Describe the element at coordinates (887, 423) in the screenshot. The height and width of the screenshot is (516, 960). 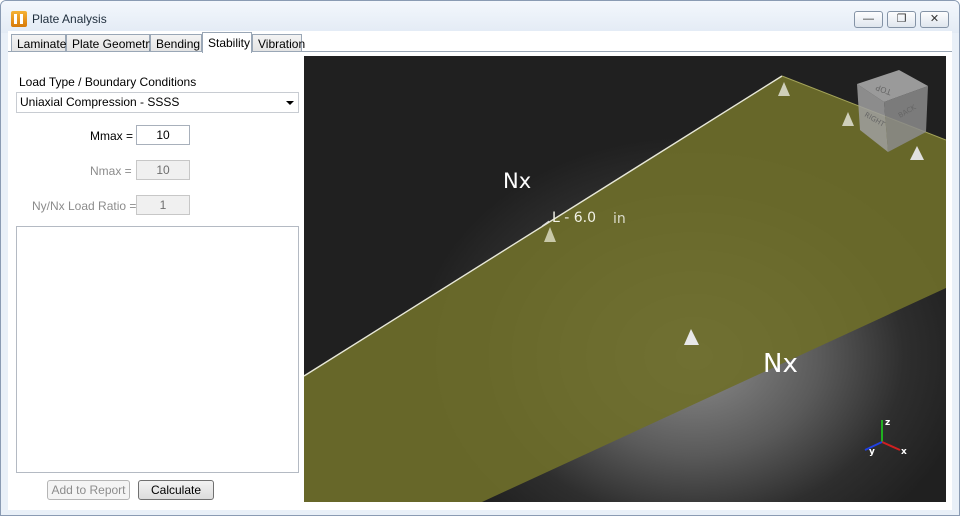
I see `z-axis-label: z` at that location.